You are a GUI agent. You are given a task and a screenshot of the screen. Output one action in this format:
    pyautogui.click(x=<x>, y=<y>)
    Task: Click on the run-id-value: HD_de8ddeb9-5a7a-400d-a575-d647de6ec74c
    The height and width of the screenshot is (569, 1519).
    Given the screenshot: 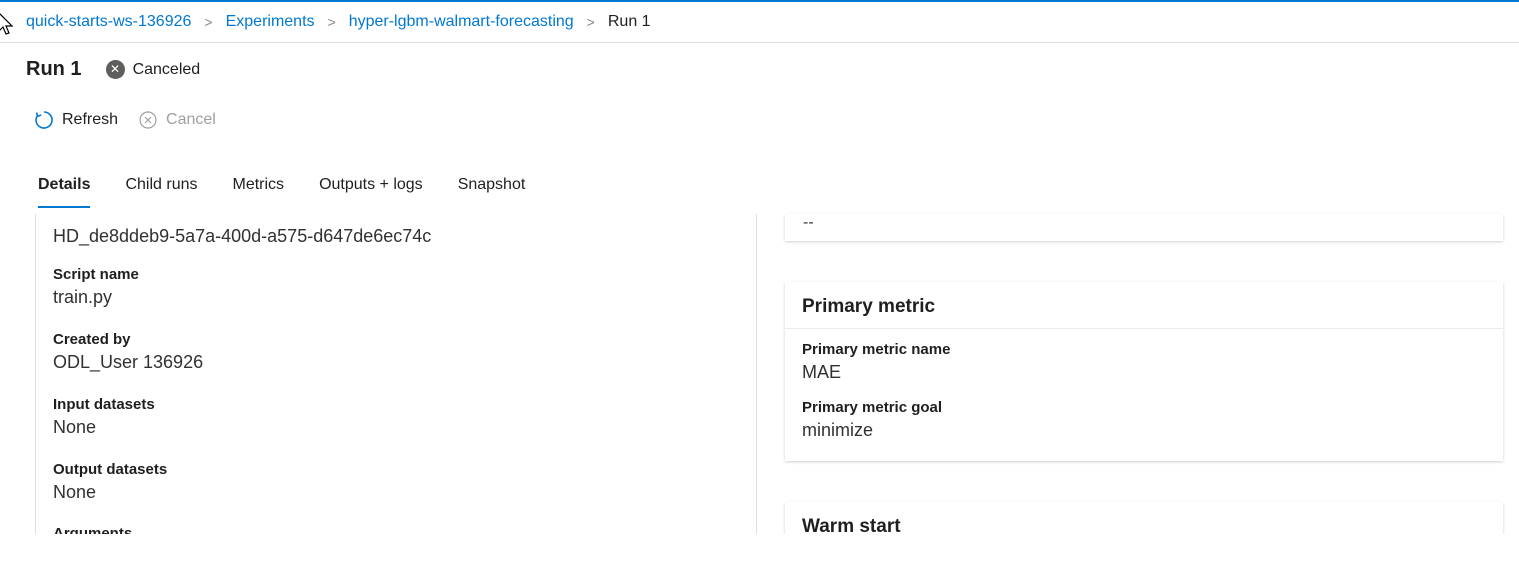 What is the action you would take?
    pyautogui.click(x=242, y=236)
    